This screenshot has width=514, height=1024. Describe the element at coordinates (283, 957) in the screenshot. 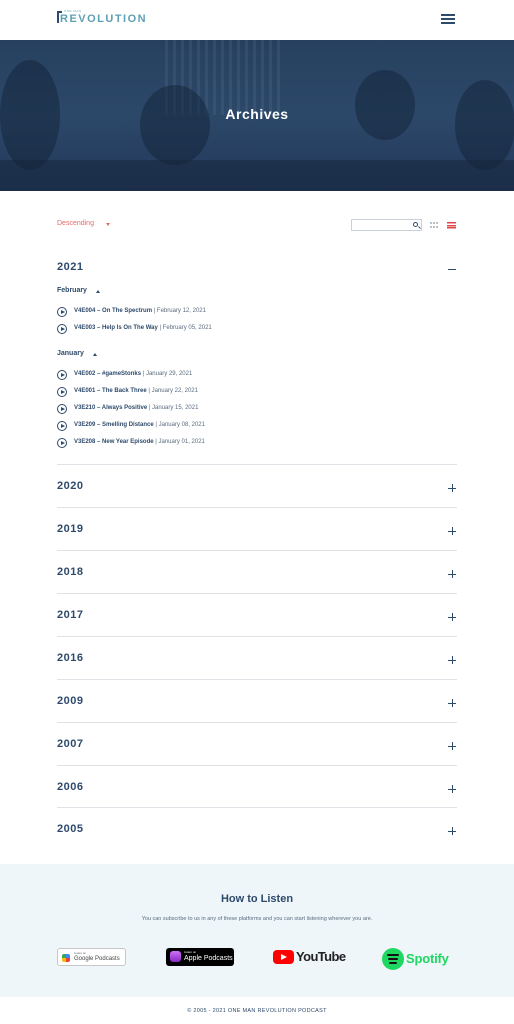

I see `youtube-play-icon` at that location.